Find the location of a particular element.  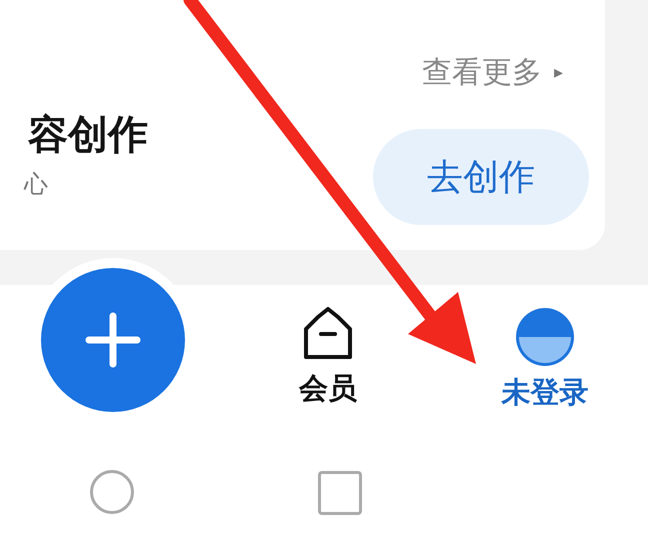

home-button is located at coordinates (112, 492).